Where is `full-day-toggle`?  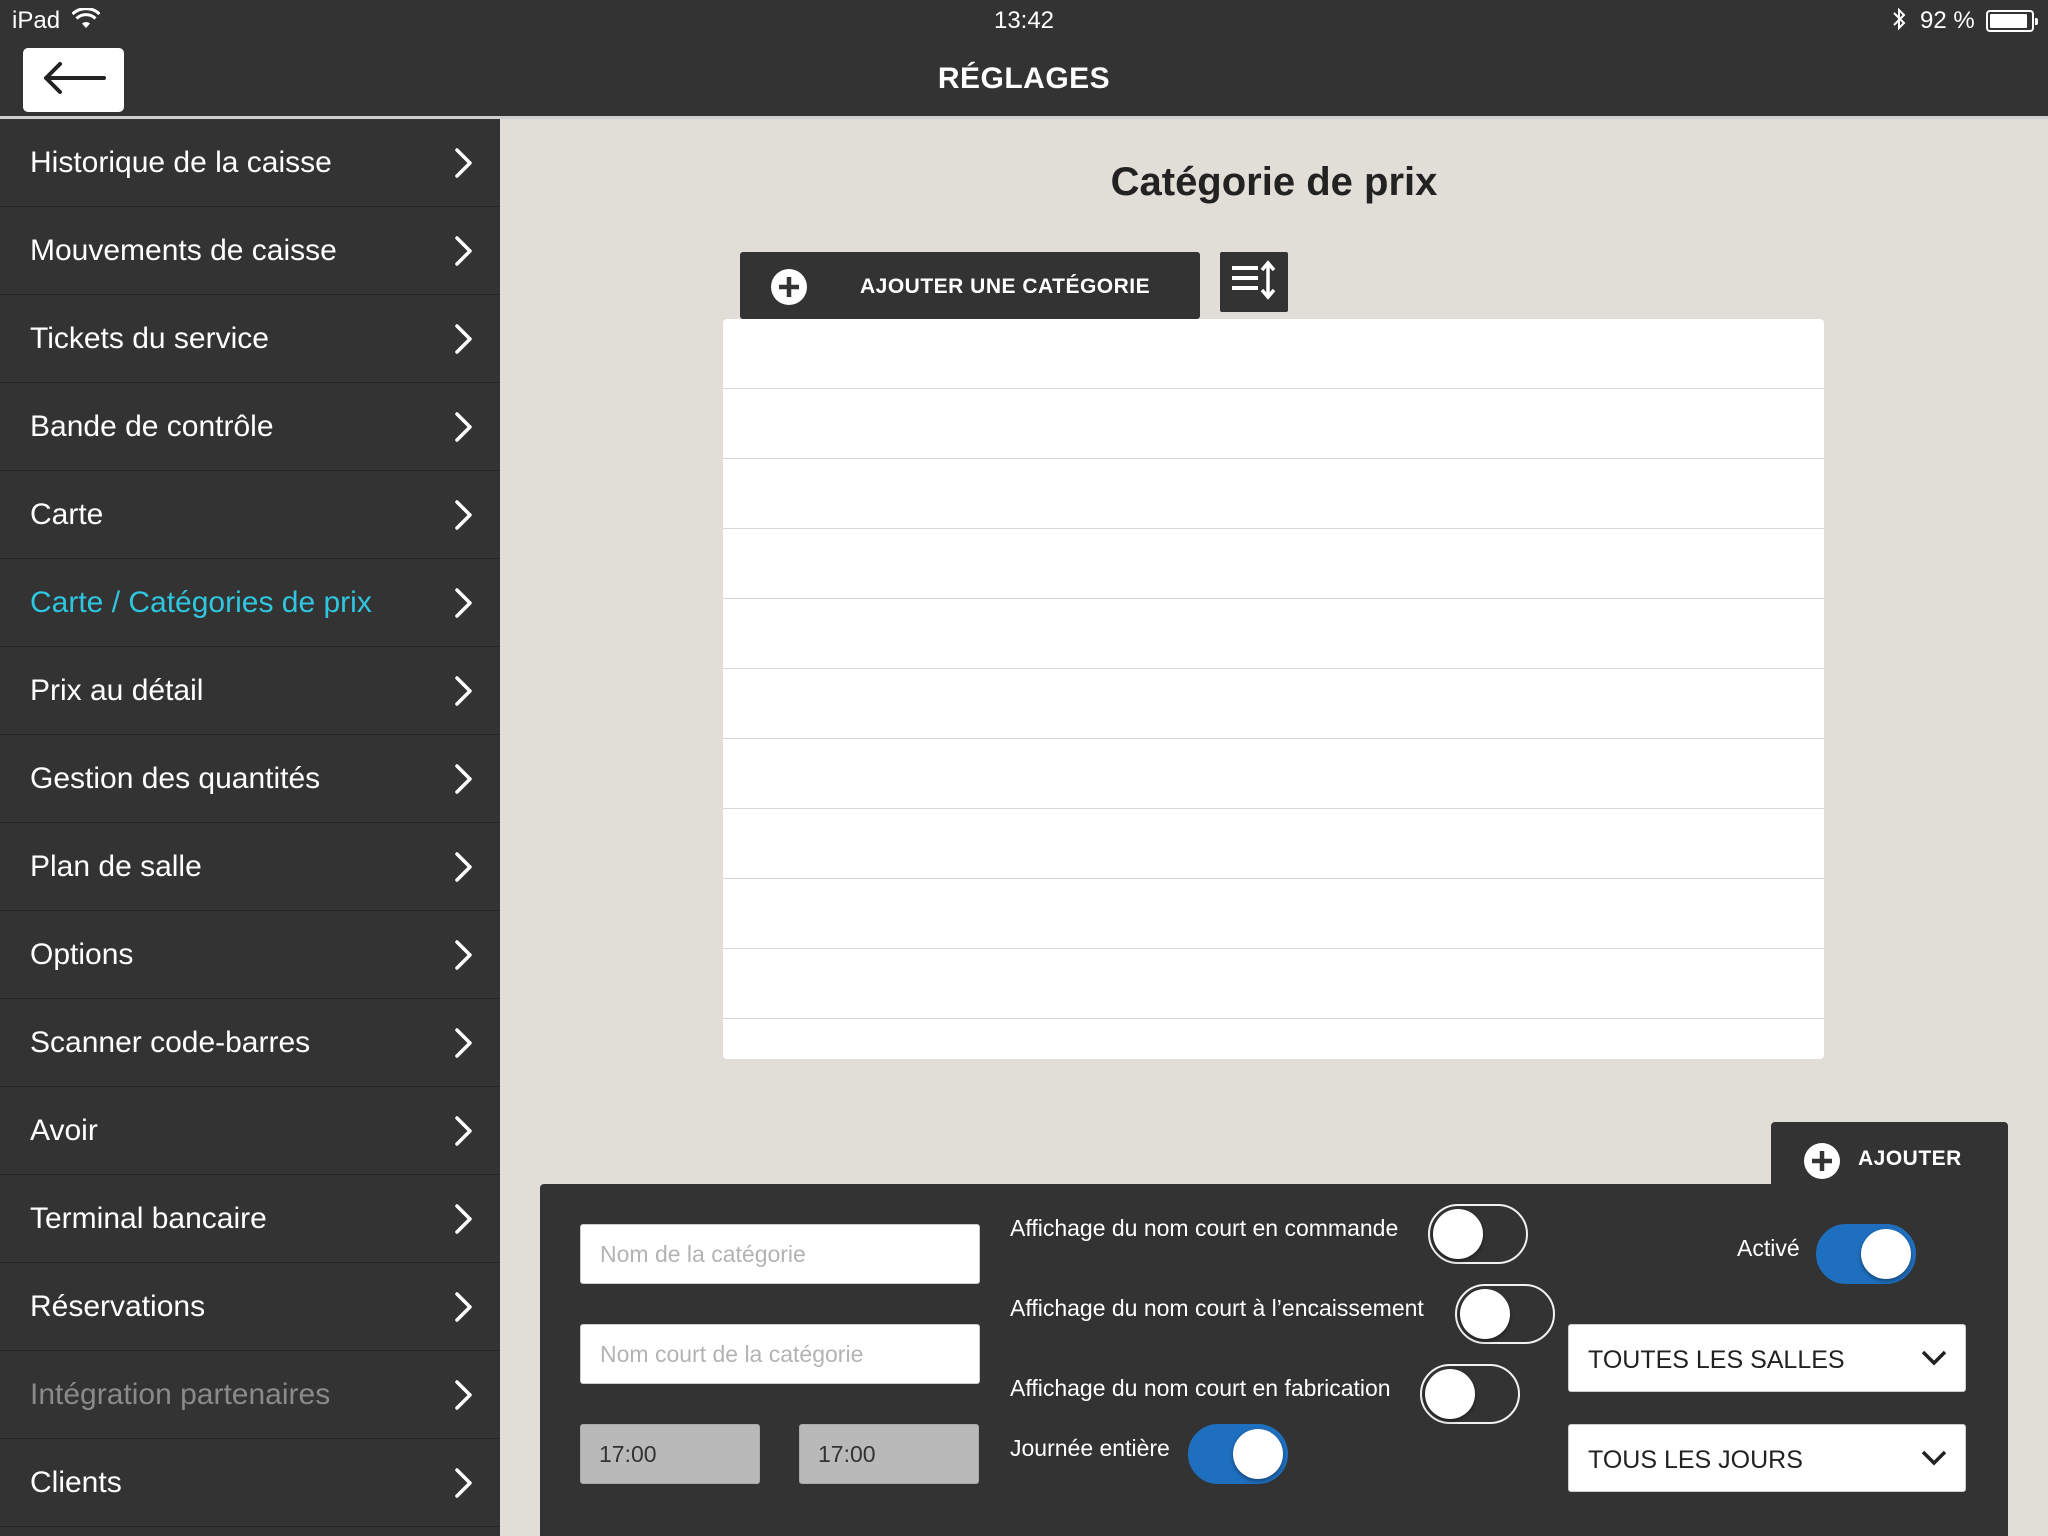 full-day-toggle is located at coordinates (1238, 1454).